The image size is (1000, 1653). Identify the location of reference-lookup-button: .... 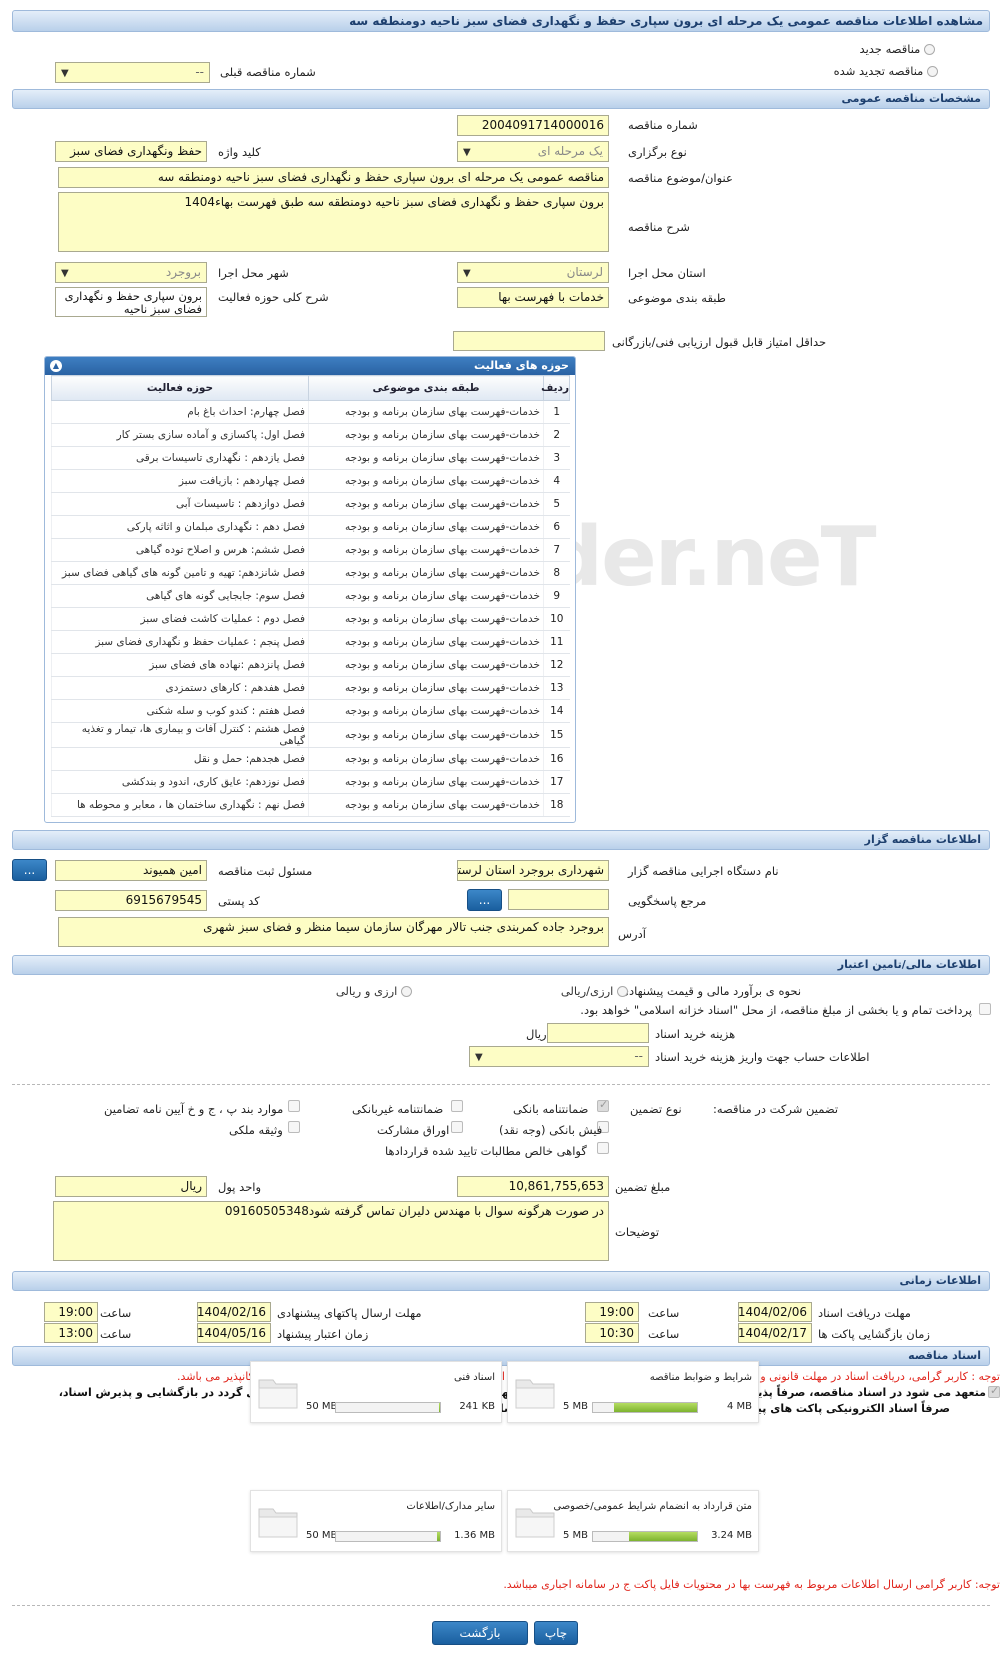
(484, 900).